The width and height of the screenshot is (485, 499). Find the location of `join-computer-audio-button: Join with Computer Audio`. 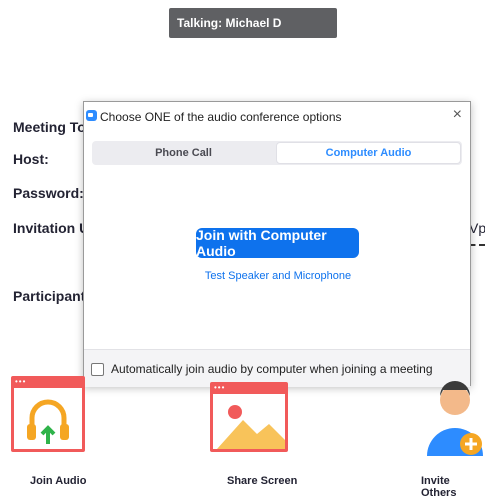

join-computer-audio-button: Join with Computer Audio is located at coordinates (277, 243).